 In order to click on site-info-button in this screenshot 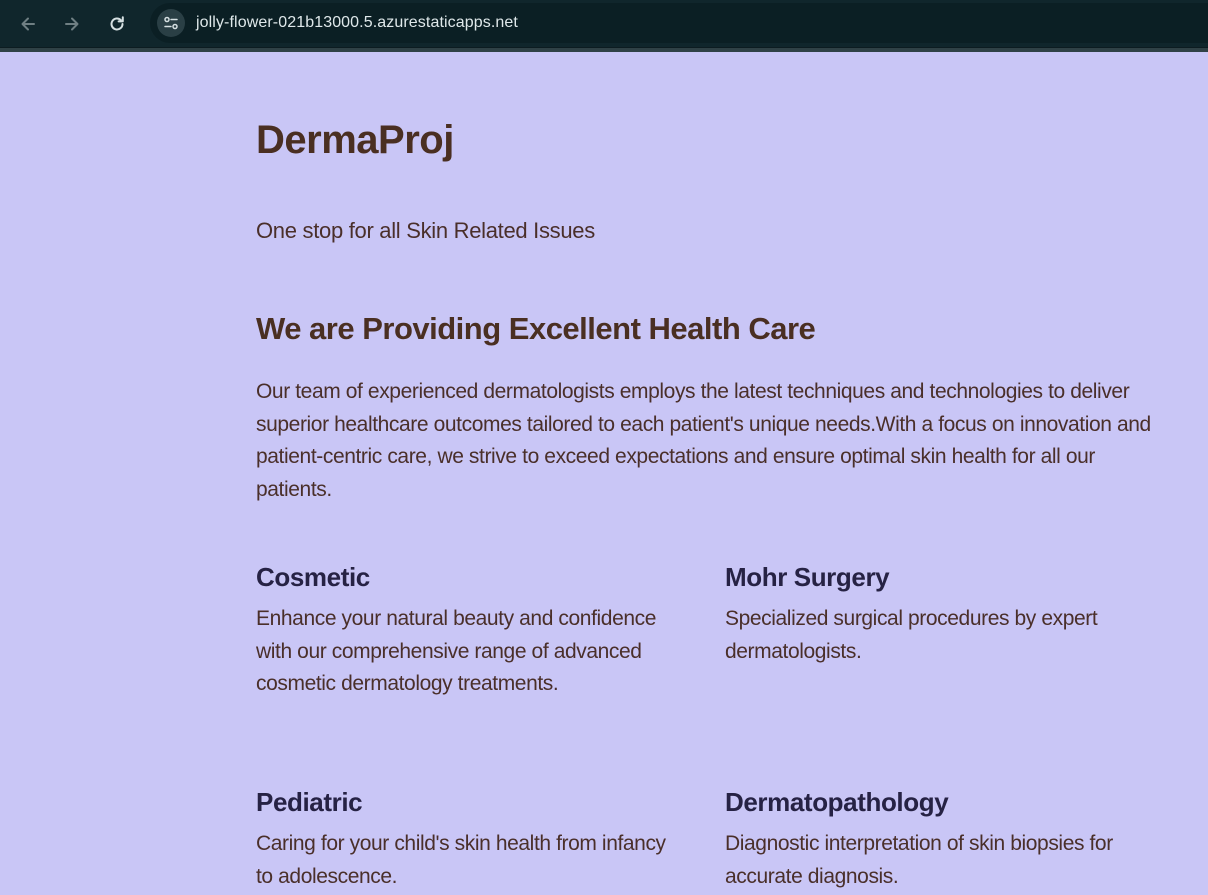, I will do `click(171, 23)`.